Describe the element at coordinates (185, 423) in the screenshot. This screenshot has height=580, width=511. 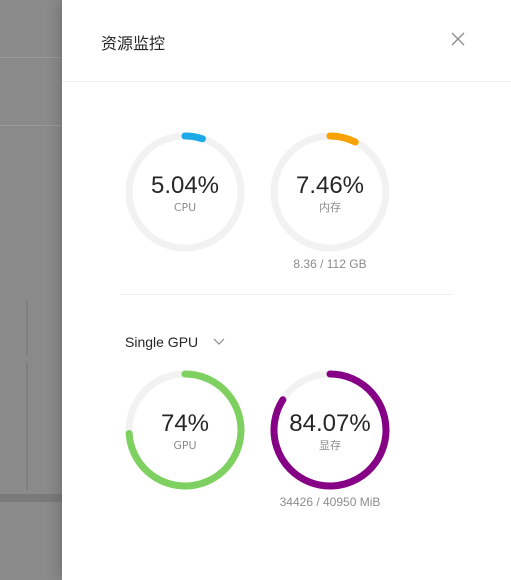
I see `gpu-usage-value: 74%` at that location.